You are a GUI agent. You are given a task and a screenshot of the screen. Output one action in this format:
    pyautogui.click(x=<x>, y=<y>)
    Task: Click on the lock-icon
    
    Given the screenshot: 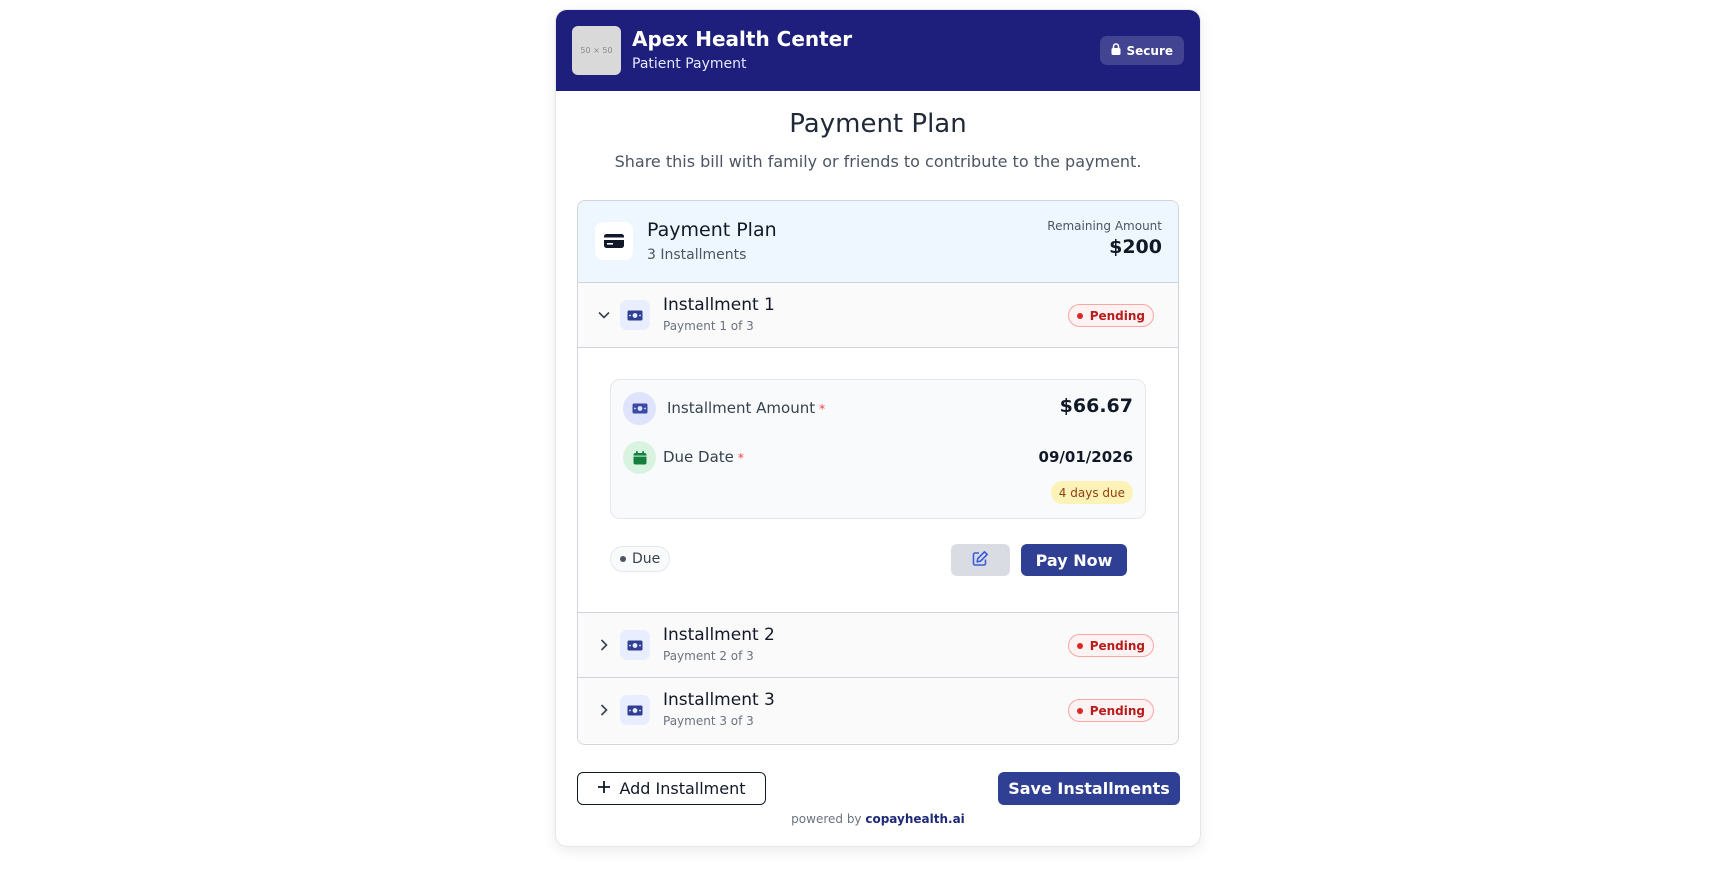 What is the action you would take?
    pyautogui.click(x=1116, y=50)
    